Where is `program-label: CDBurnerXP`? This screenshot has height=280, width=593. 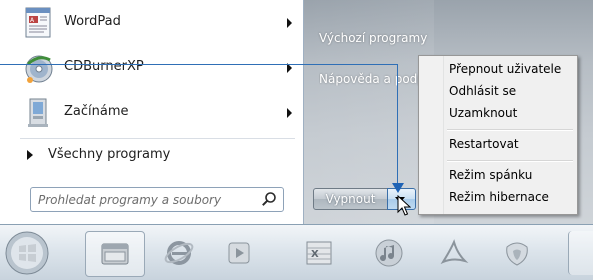 program-label: CDBurnerXP is located at coordinates (104, 66).